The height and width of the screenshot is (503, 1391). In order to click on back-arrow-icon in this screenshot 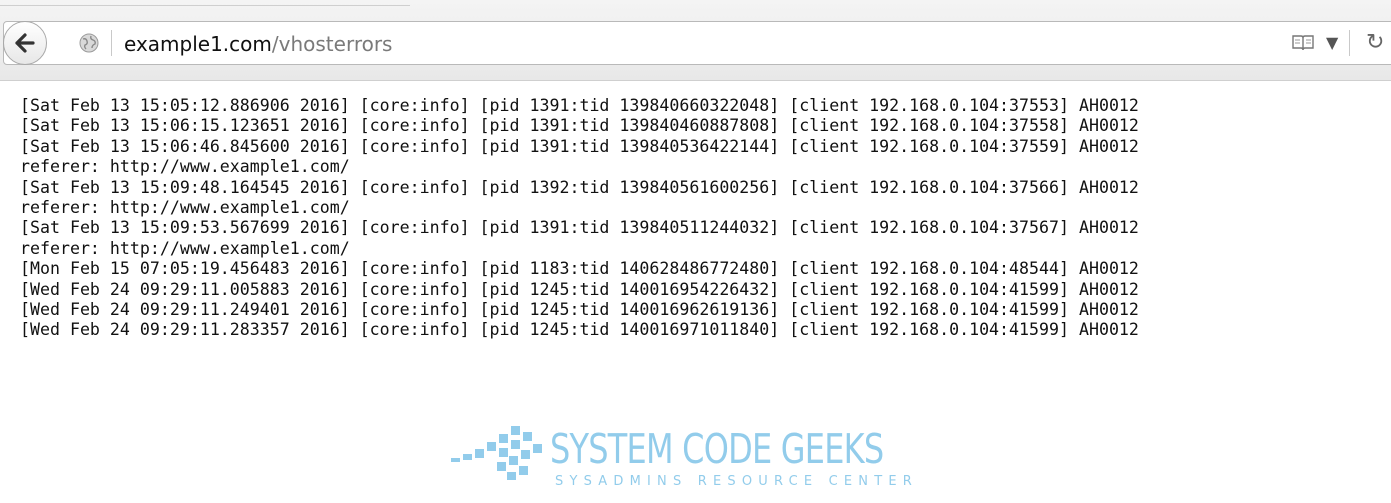, I will do `click(25, 43)`.